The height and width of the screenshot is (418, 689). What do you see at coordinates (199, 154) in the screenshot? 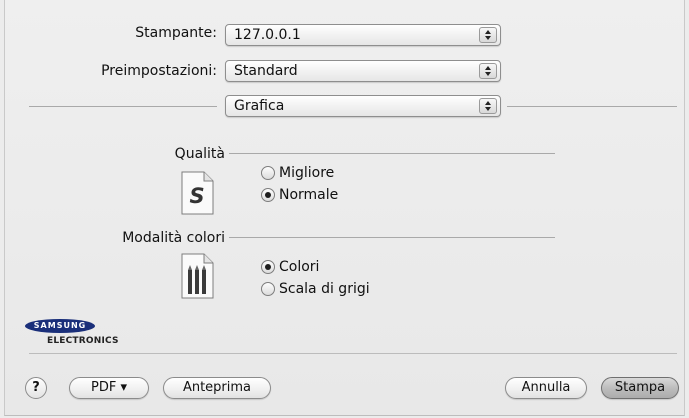
I see `quality-title: Qualità` at bounding box center [199, 154].